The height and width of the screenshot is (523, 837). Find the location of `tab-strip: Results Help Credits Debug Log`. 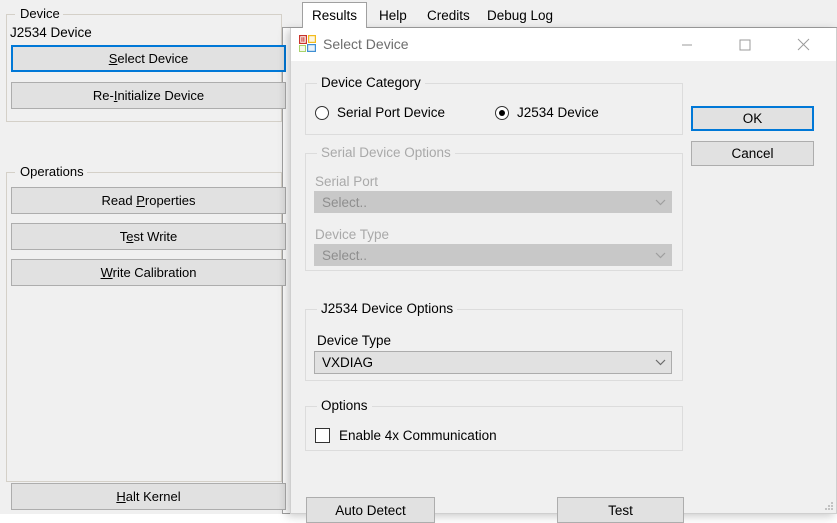

tab-strip: Results Help Credits Debug Log is located at coordinates (559, 14).